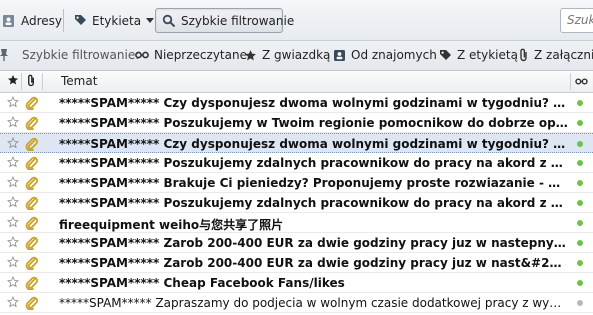 The width and height of the screenshot is (593, 315). Describe the element at coordinates (394, 55) in the screenshot. I see `filter-contacts-label: Od znajomych` at that location.